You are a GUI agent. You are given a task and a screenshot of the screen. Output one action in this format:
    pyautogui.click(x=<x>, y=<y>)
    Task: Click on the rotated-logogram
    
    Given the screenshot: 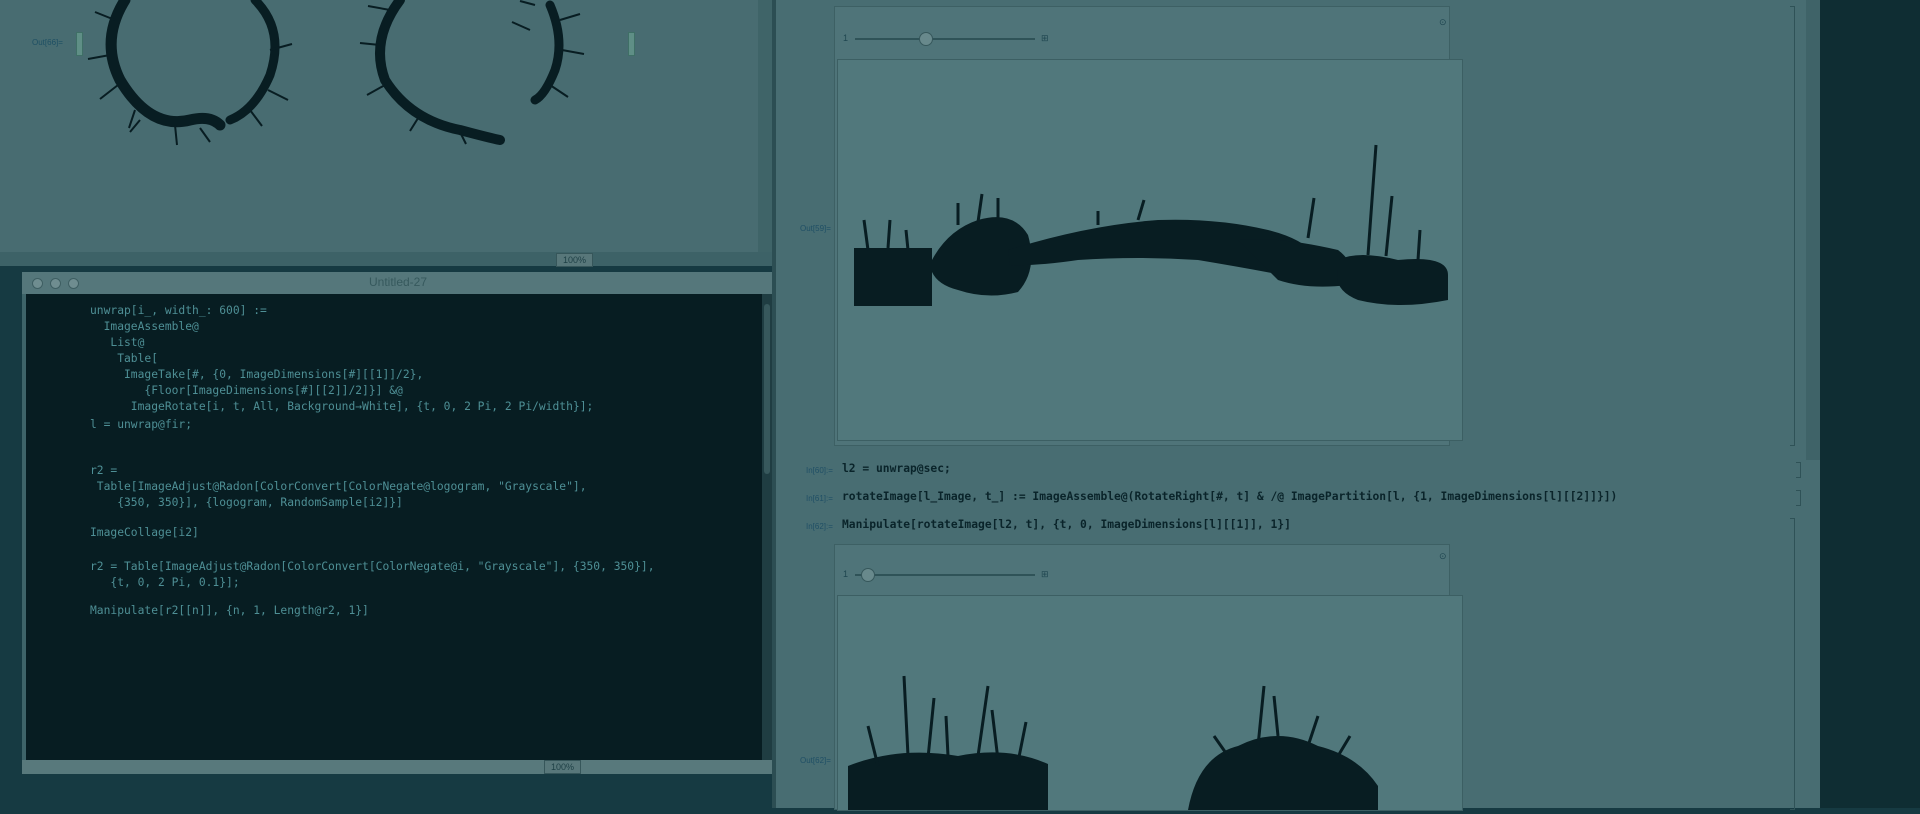 What is the action you would take?
    pyautogui.click(x=1113, y=742)
    